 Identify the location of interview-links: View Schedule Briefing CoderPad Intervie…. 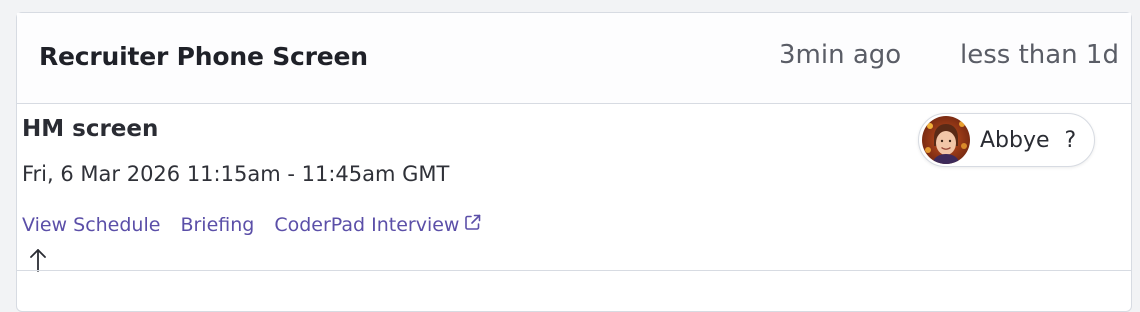
(252, 225).